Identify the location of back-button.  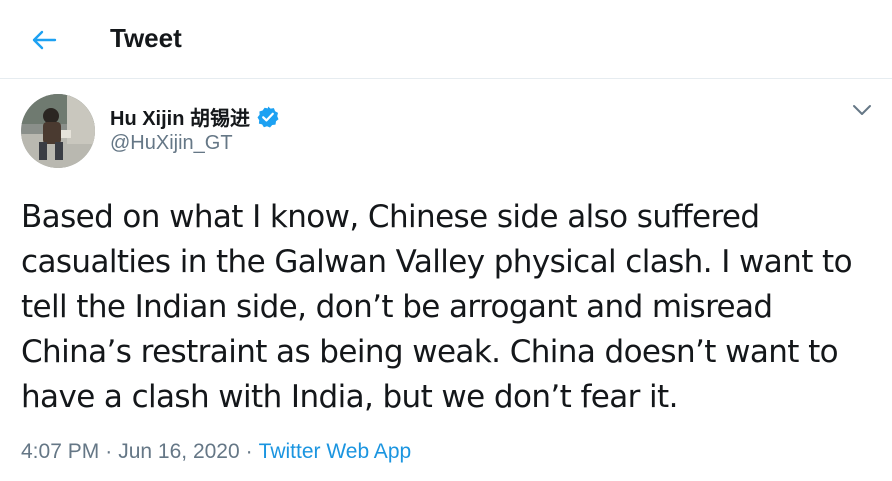
(44, 40).